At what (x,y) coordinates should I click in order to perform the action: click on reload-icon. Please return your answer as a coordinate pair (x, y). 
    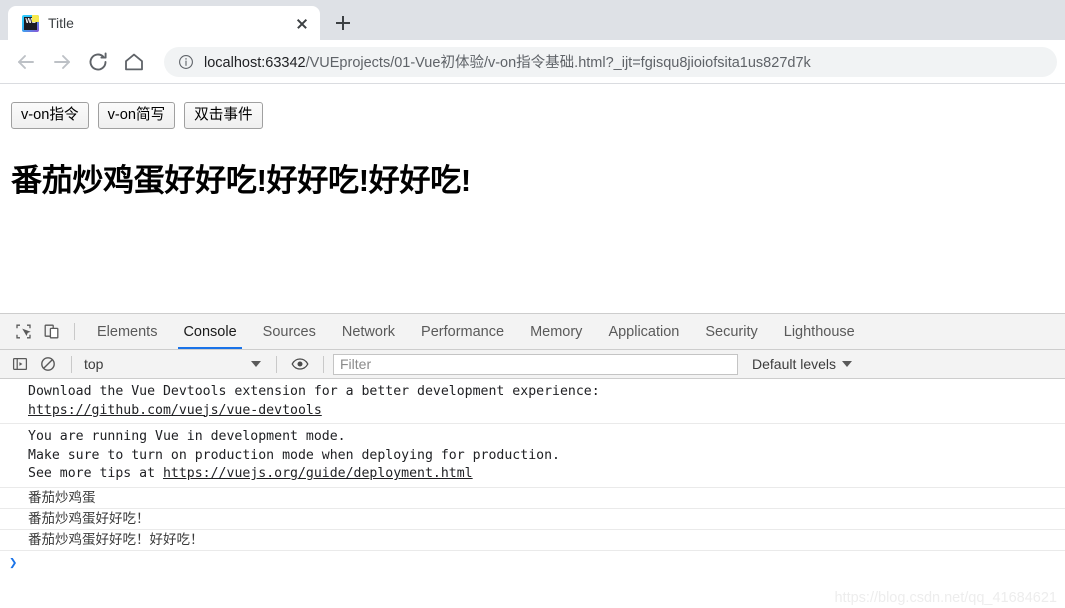
    Looking at the image, I should click on (98, 62).